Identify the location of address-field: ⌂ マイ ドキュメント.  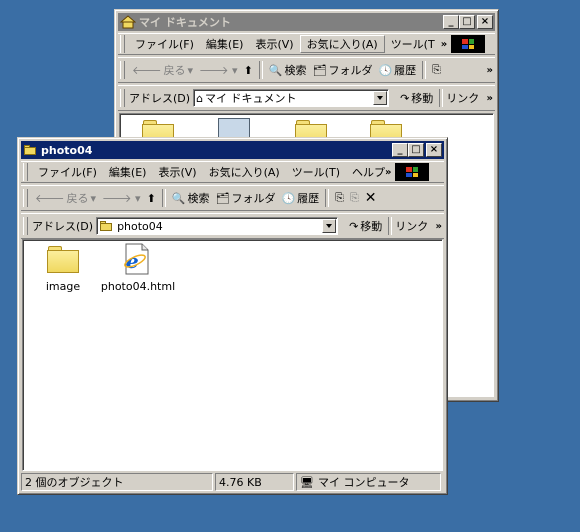
(291, 98).